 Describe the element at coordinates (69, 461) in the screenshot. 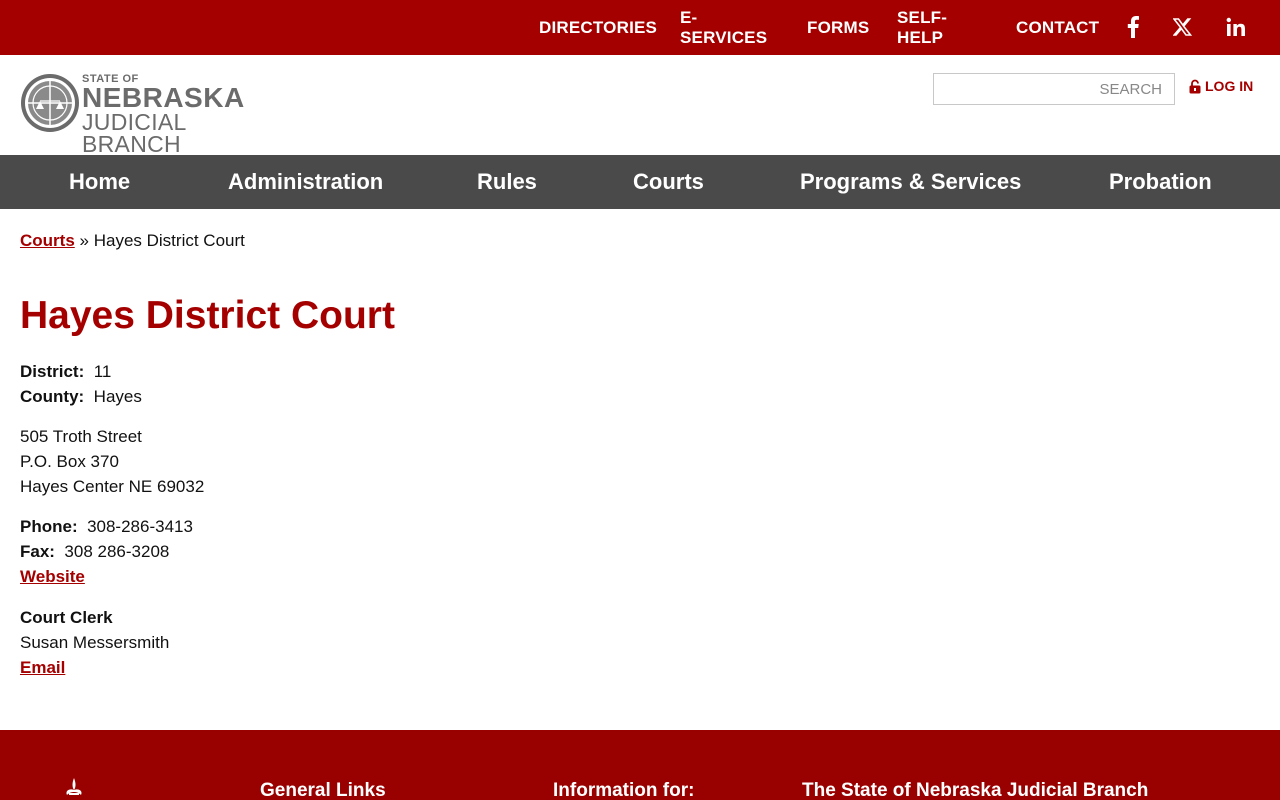

I see `address-line-2: P.O. Box 370` at that location.